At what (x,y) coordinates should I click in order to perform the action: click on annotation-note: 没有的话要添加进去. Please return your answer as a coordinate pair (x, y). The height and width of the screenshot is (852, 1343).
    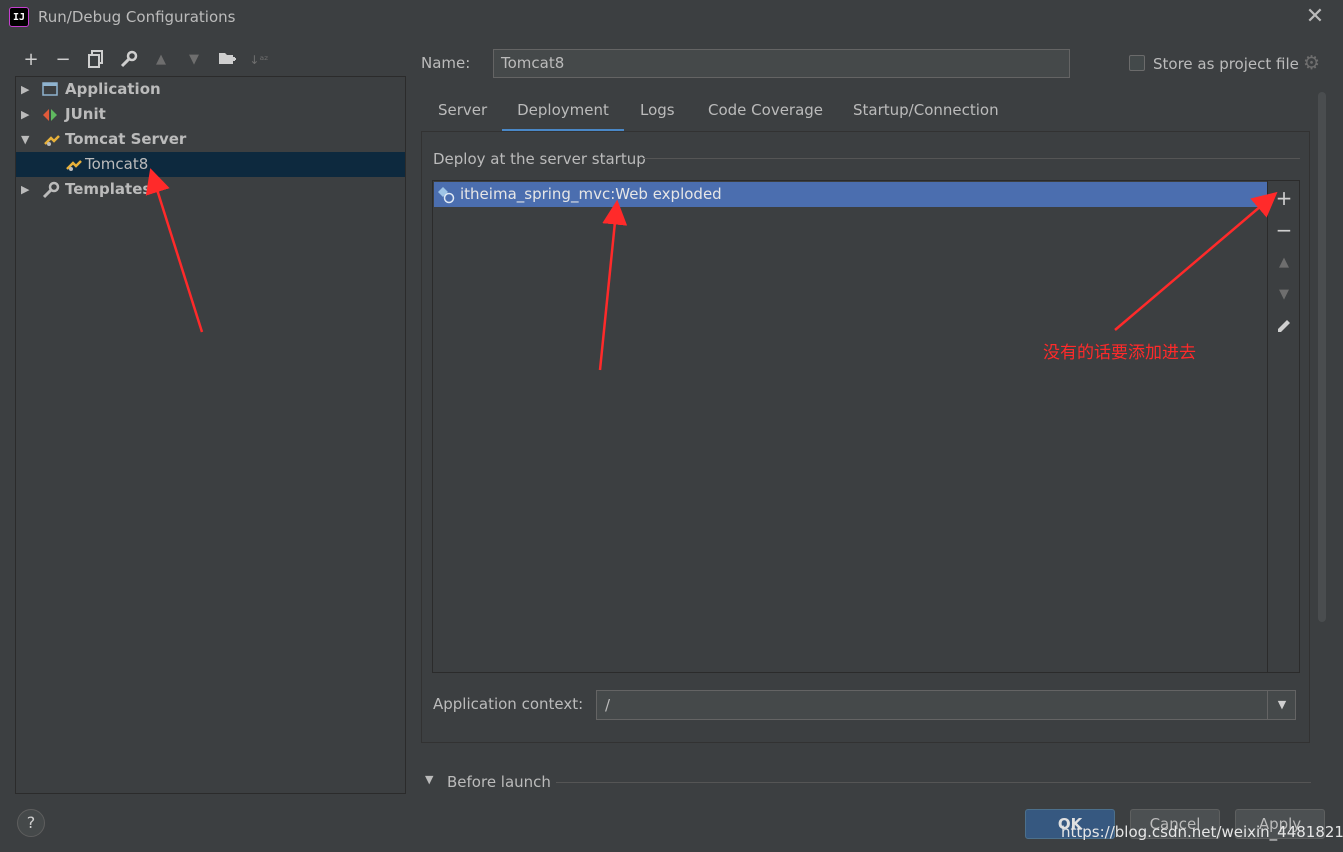
    Looking at the image, I should click on (1119, 353).